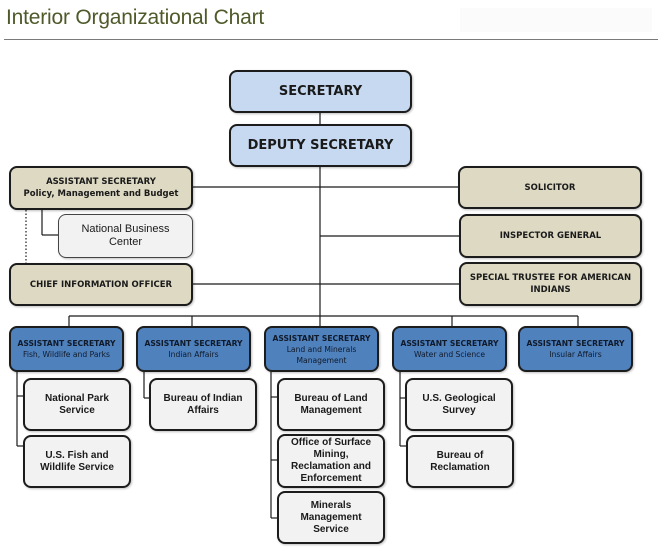  Describe the element at coordinates (575, 354) in the screenshot. I see `box-subtitle: Insular Affairs` at that location.